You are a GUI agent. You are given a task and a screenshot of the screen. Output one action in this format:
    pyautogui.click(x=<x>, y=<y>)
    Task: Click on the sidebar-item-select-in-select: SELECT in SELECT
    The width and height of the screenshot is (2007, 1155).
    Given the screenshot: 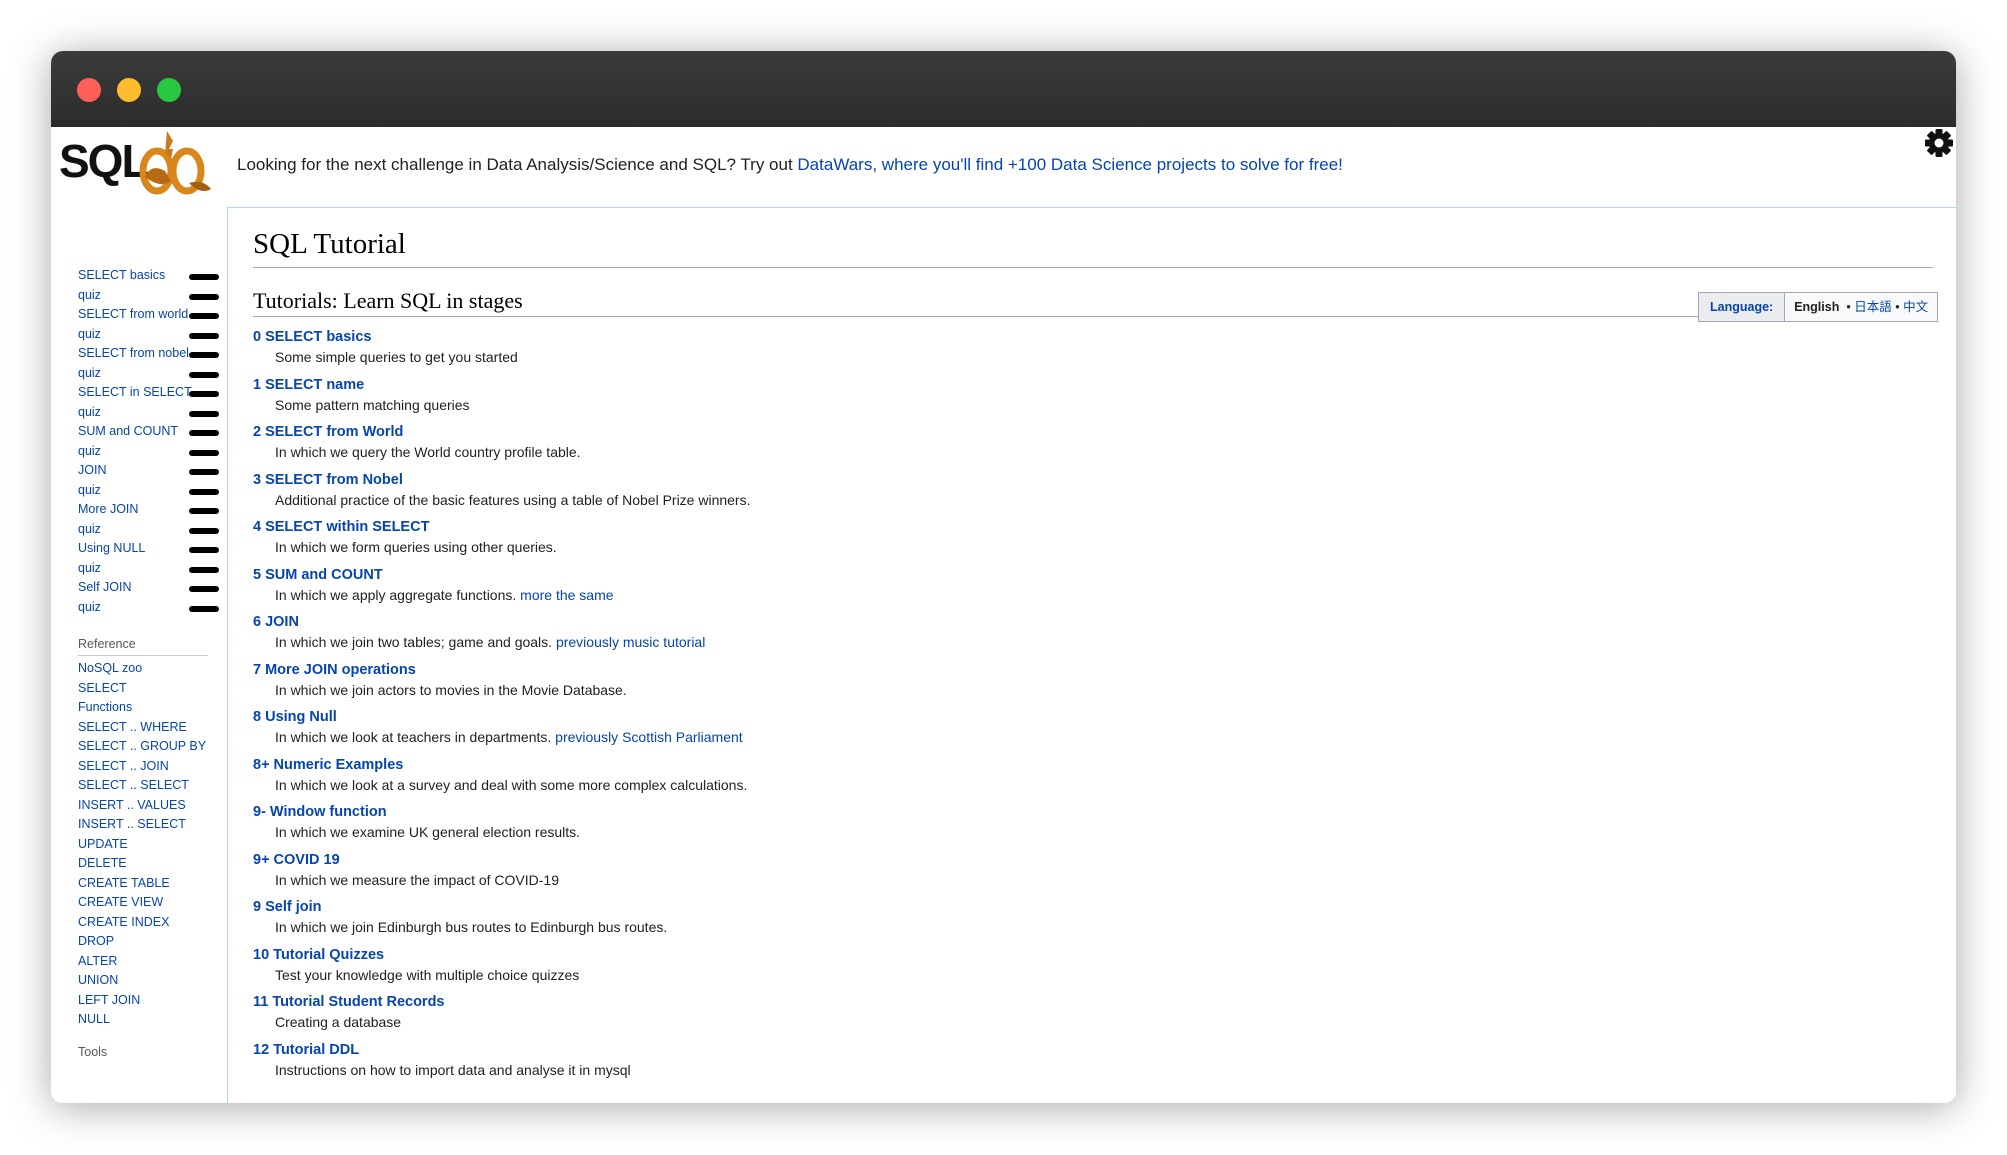 What is the action you would take?
    pyautogui.click(x=135, y=392)
    